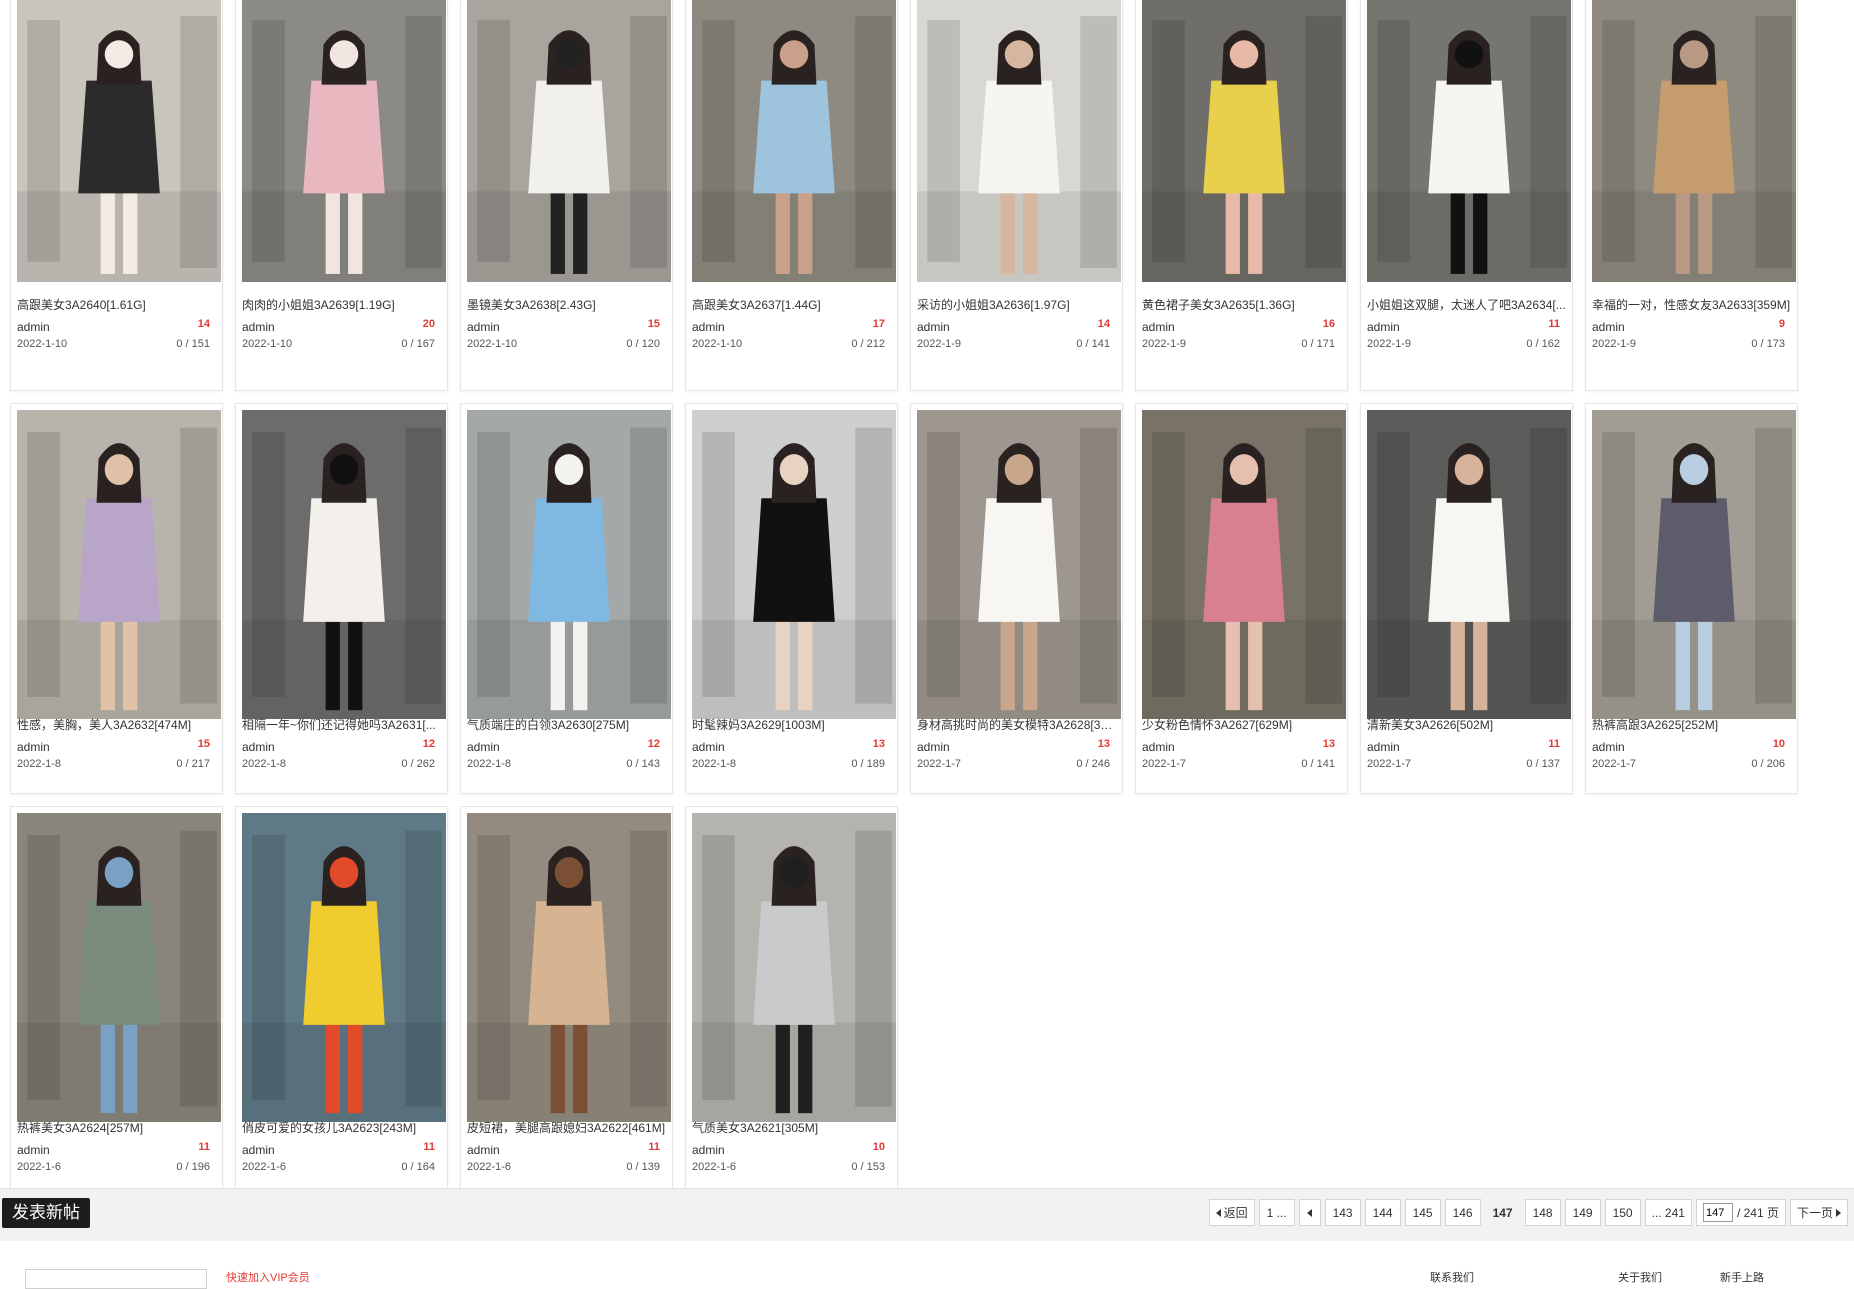 This screenshot has height=1289, width=1854. What do you see at coordinates (116, 1127) in the screenshot?
I see `thread-title: 热裤美女3A2624[257M]` at bounding box center [116, 1127].